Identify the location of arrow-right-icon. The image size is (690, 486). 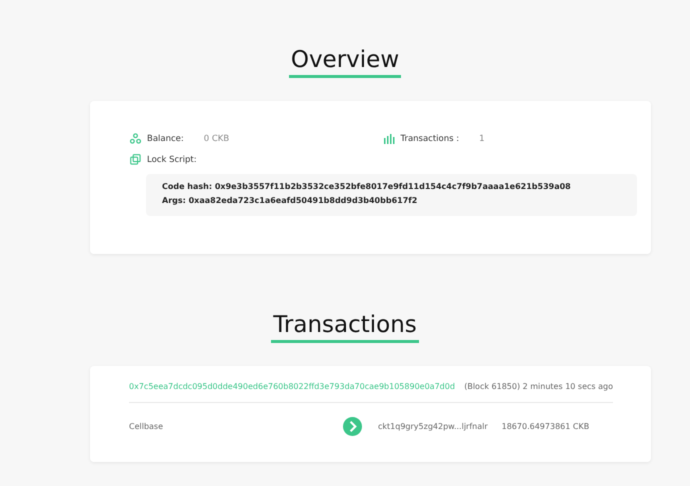
(352, 426).